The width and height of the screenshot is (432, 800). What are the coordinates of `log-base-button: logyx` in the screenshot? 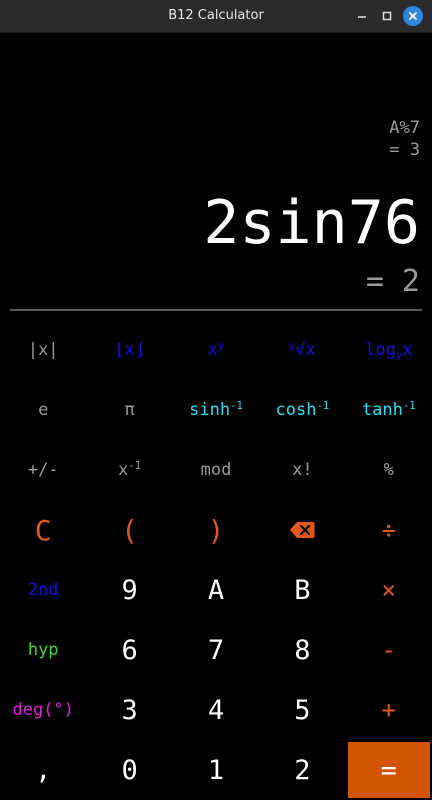 It's located at (389, 350).